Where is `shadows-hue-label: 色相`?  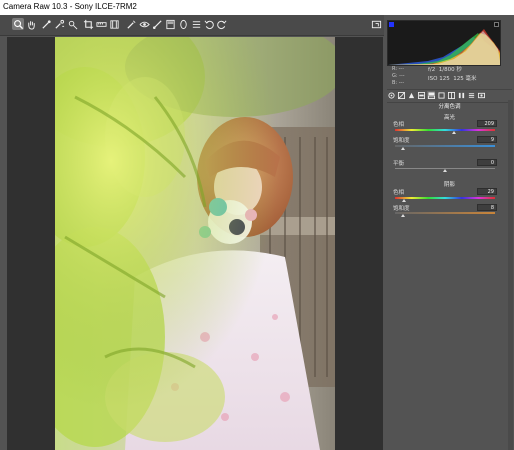
shadows-hue-label: 色相 is located at coordinates (399, 193).